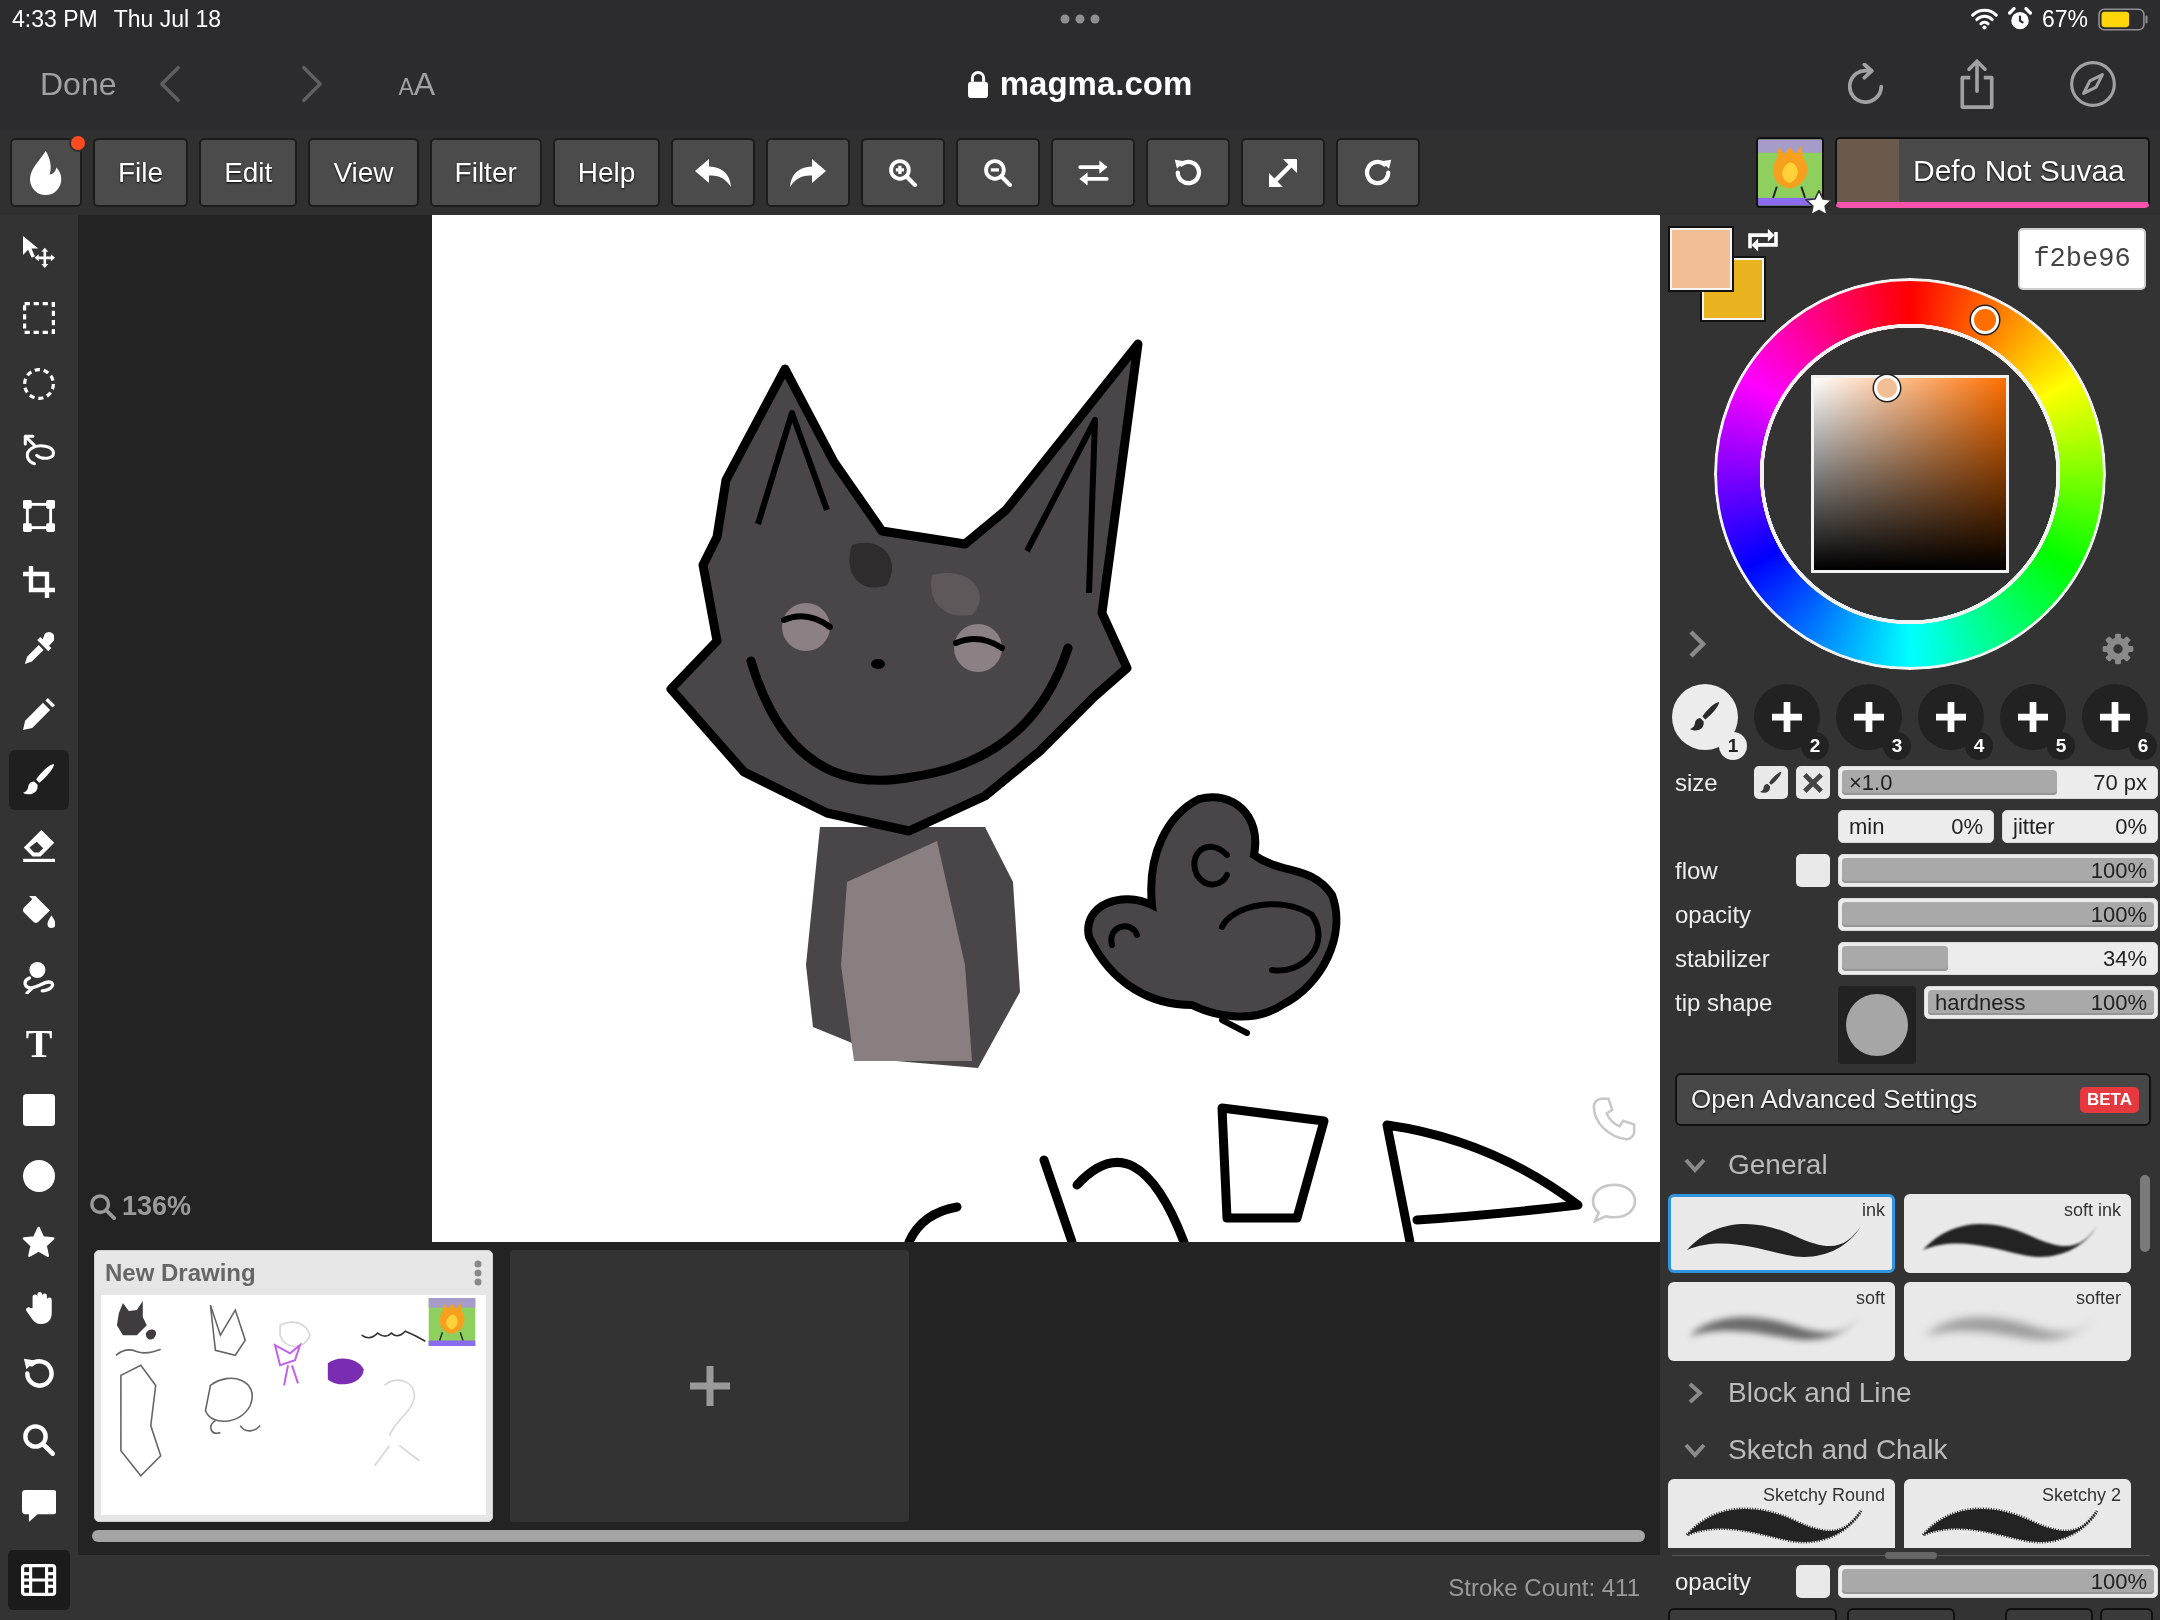 The image size is (2160, 1620). I want to click on search-icon, so click(39, 1440).